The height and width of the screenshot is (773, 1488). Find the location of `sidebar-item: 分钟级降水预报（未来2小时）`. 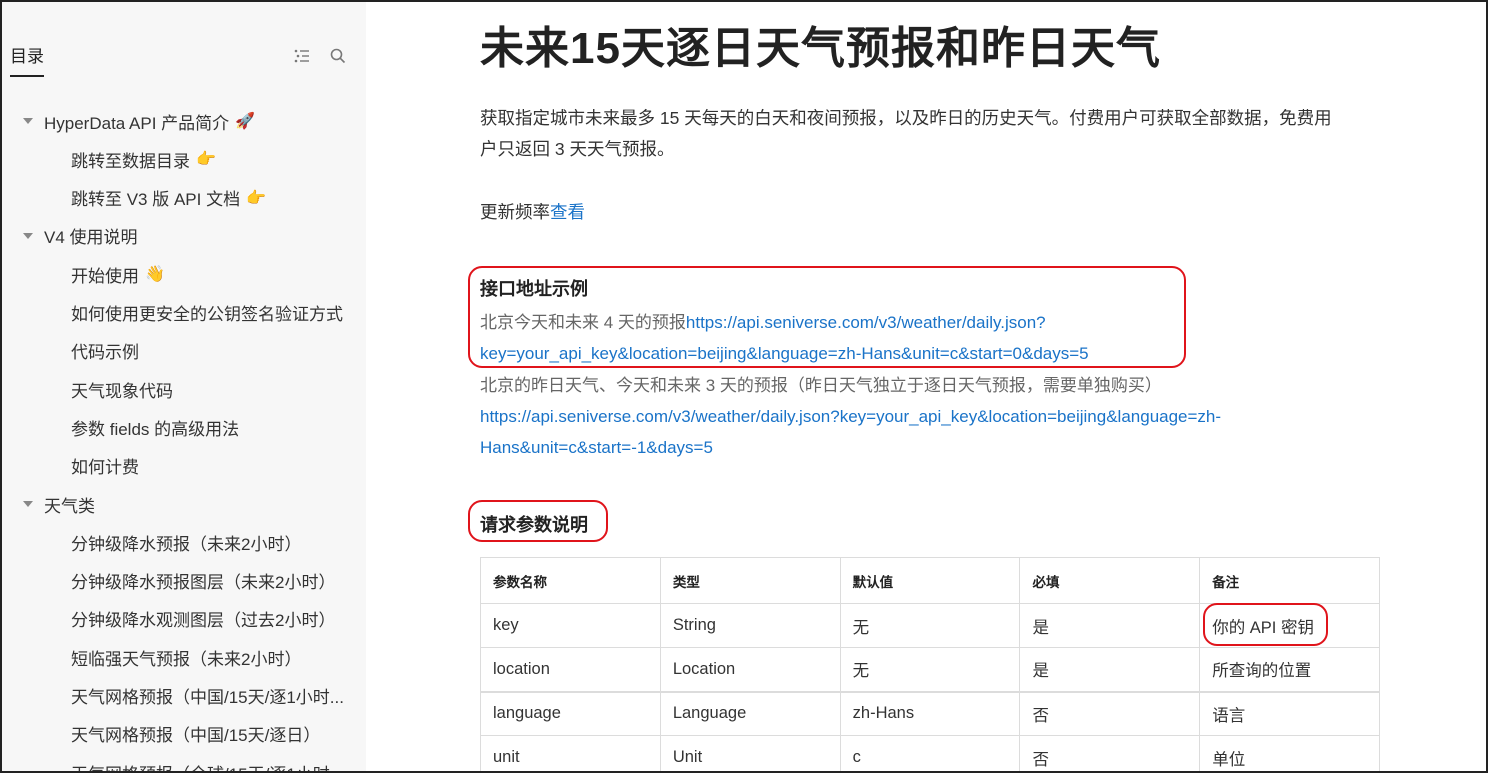

sidebar-item: 分钟级降水预报（未来2小时） is located at coordinates (186, 542).